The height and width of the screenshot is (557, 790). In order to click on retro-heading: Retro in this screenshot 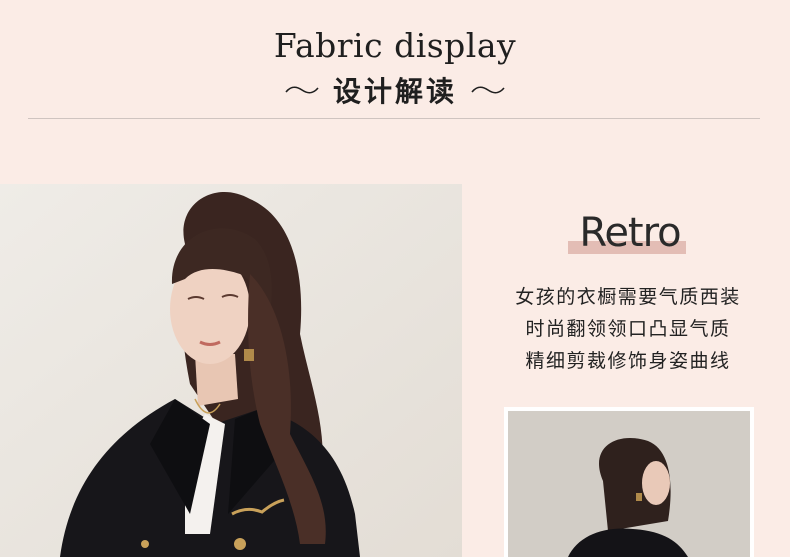, I will do `click(630, 235)`.